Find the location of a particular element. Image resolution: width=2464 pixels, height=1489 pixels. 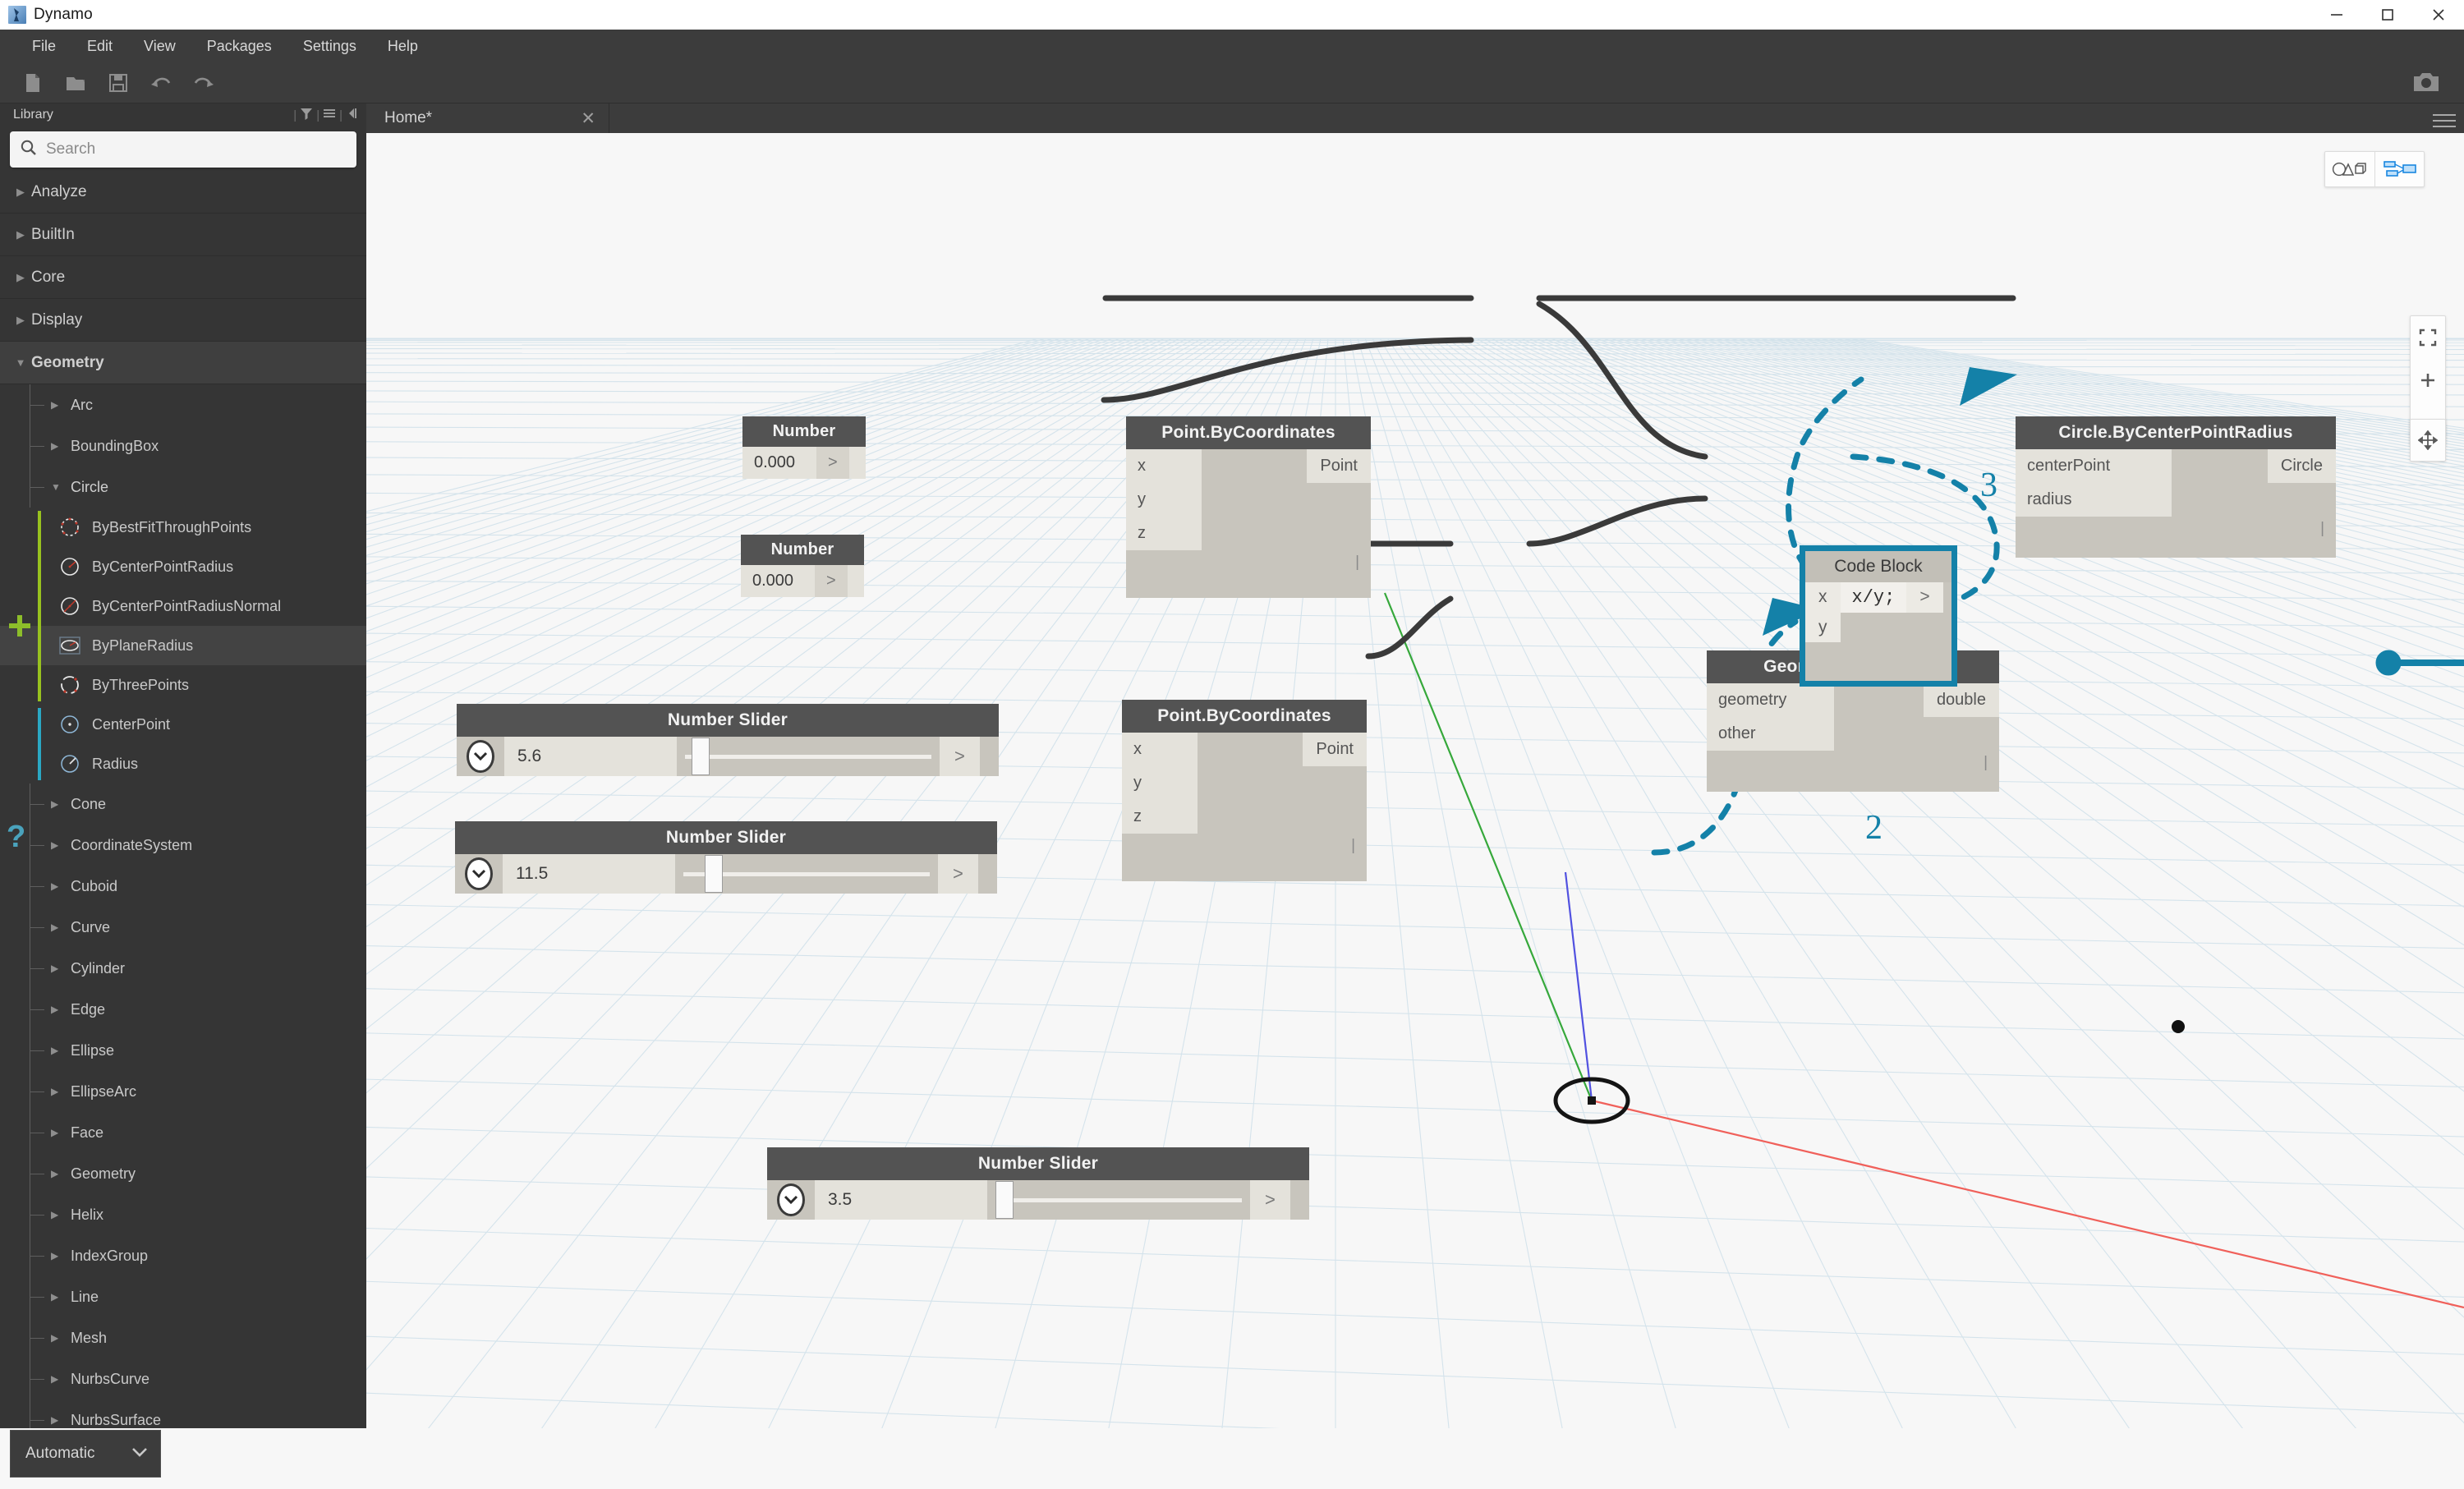

node-point-bycoordinates-1: Point.ByCoordinates x Point y z | is located at coordinates (1248, 507).